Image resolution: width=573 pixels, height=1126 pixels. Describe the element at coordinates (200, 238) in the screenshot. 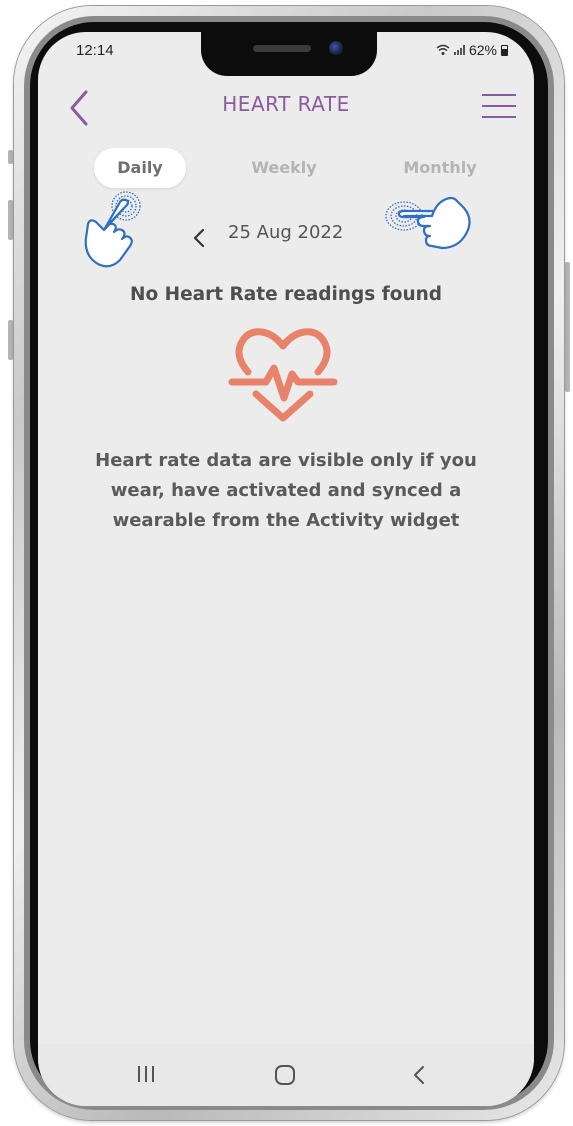

I see `previous-date-button` at that location.